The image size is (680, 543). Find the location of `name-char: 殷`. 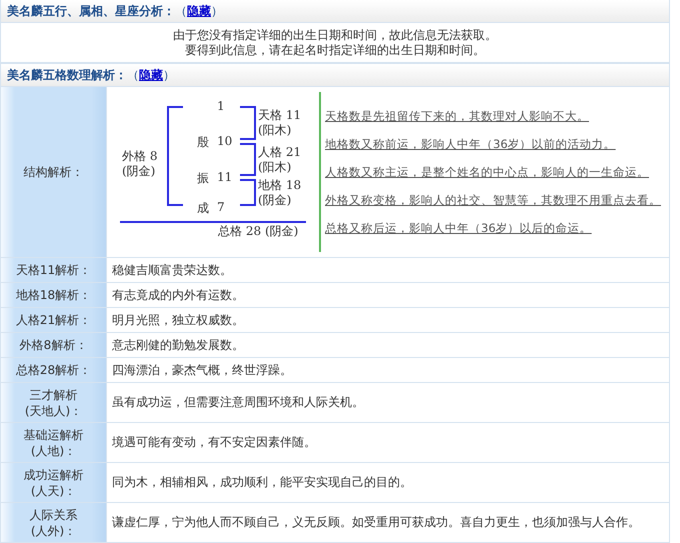

name-char: 殷 is located at coordinates (203, 142).